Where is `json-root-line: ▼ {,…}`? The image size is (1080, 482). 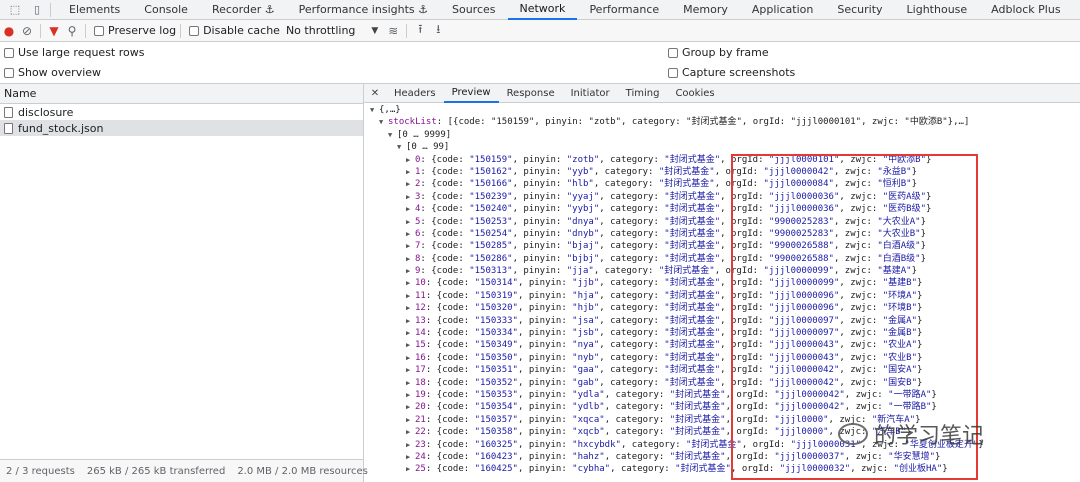 json-root-line: ▼ {,…} is located at coordinates (722, 110).